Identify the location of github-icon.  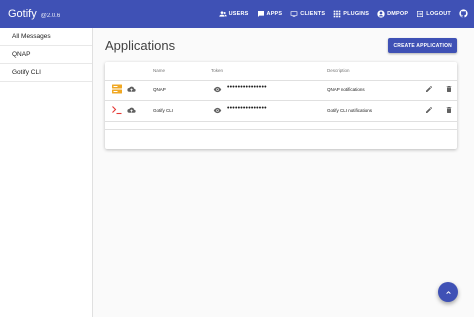
(463, 13).